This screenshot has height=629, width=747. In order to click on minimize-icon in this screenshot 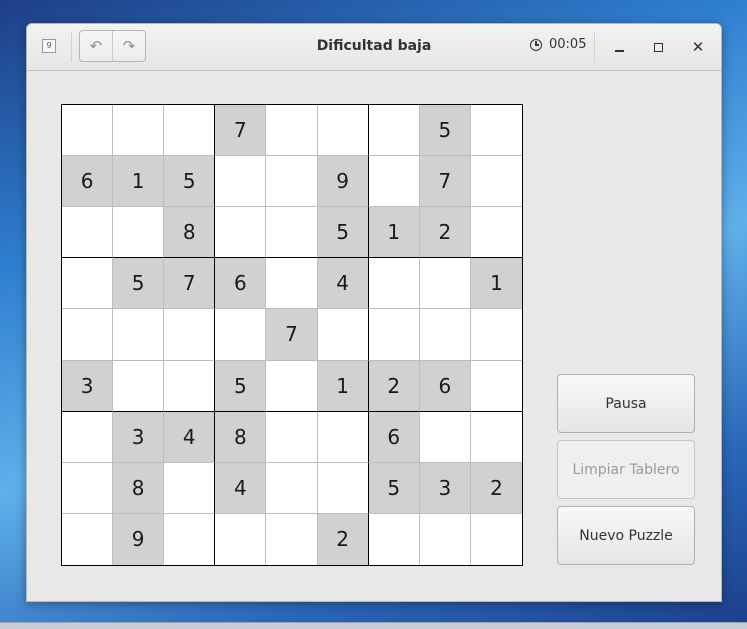, I will do `click(619, 51)`.